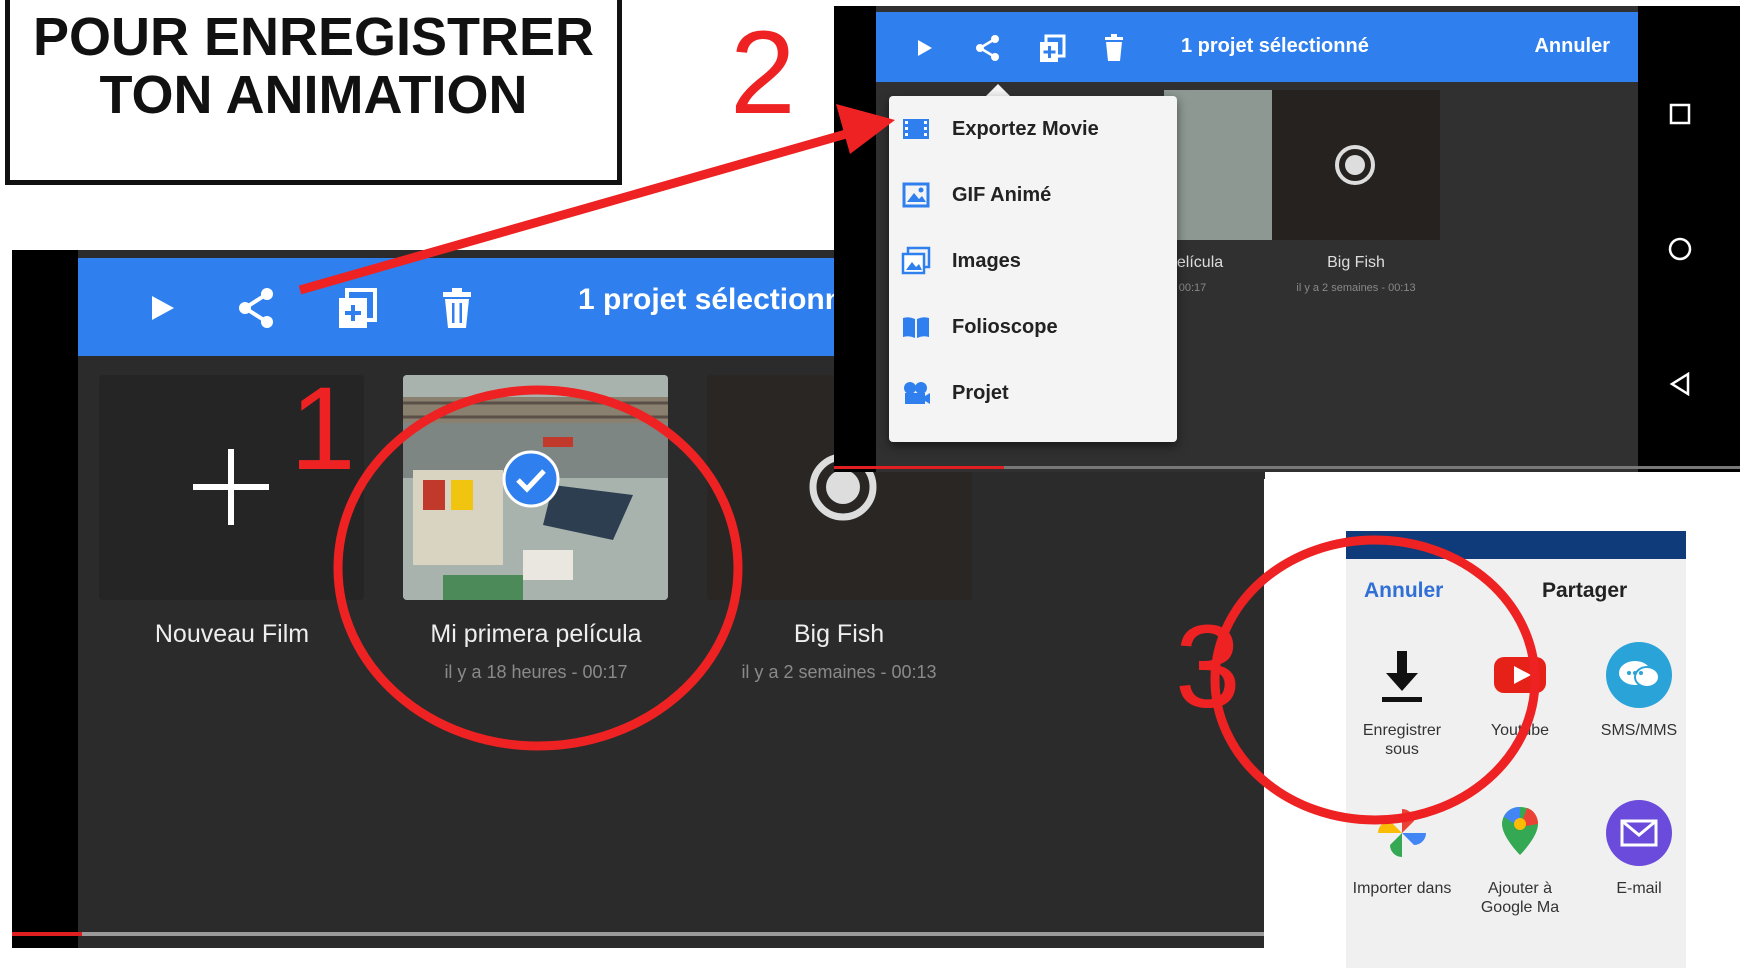  Describe the element at coordinates (916, 260) in the screenshot. I see `images-icon` at that location.